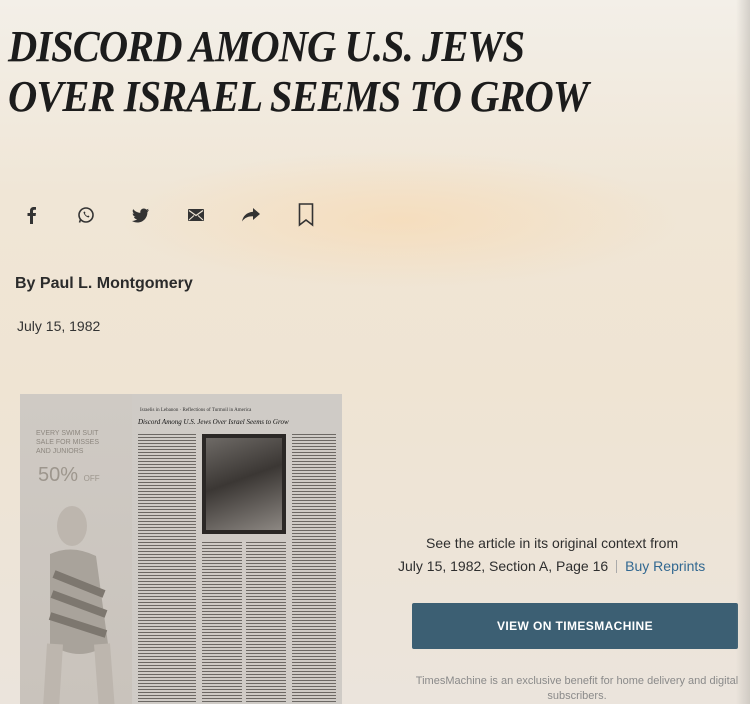  I want to click on share-toolbar, so click(183, 215).